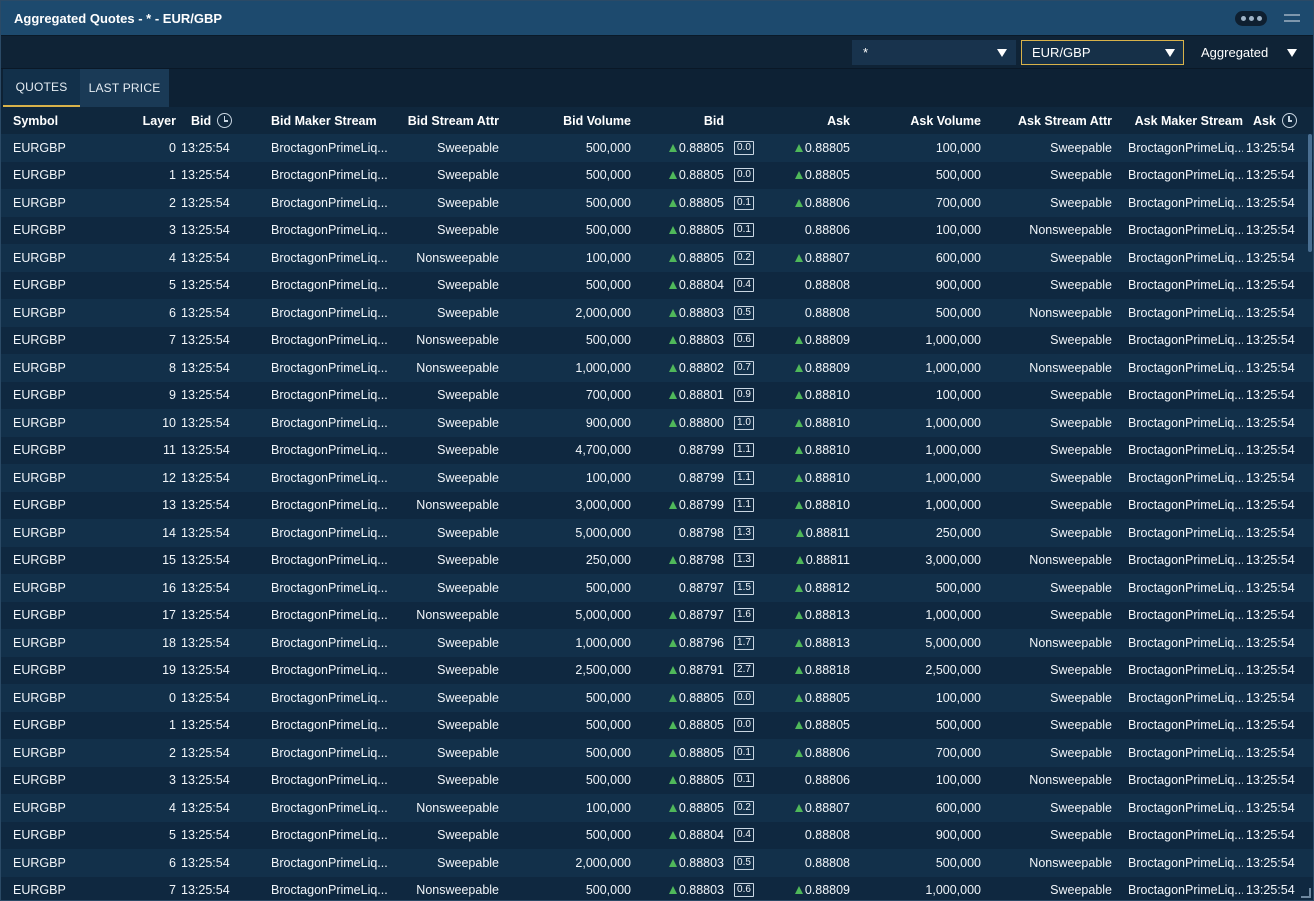  I want to click on cell-layer: 9, so click(172, 395).